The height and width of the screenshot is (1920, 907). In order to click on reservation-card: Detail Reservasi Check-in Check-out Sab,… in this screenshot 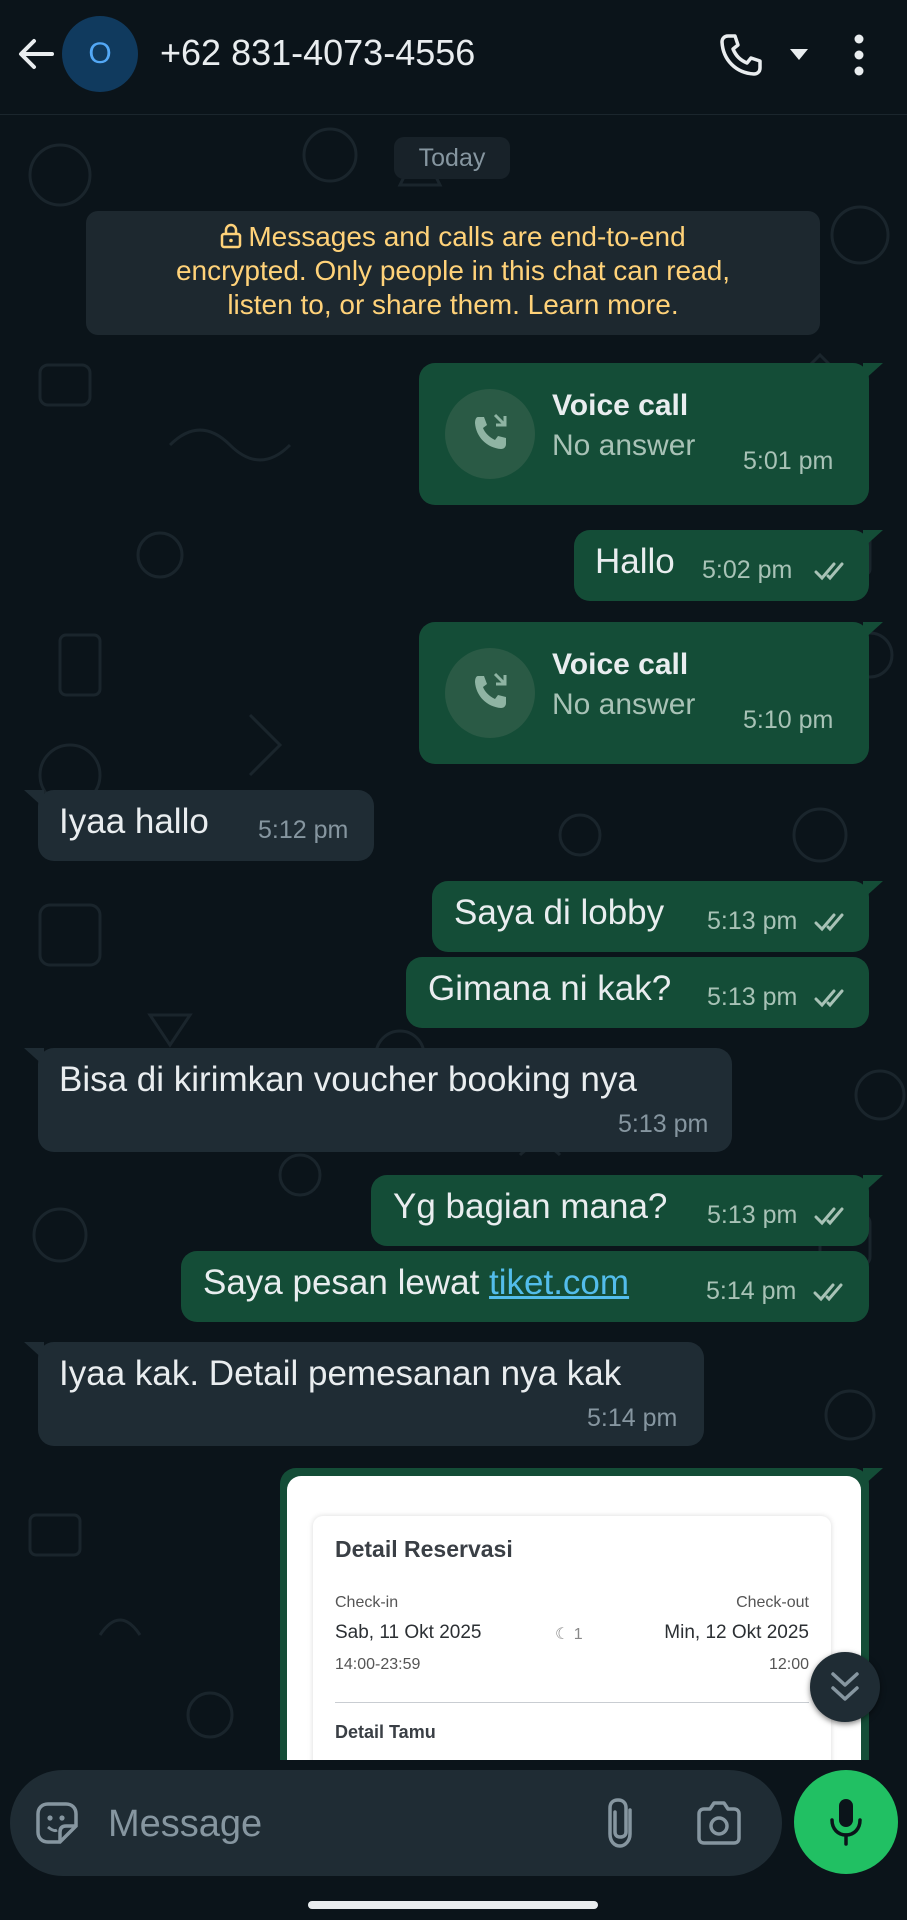, I will do `click(572, 1646)`.